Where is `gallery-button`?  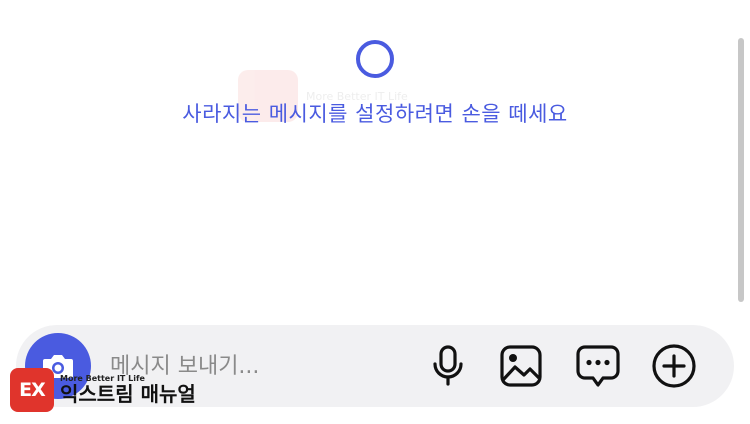 gallery-button is located at coordinates (521, 366).